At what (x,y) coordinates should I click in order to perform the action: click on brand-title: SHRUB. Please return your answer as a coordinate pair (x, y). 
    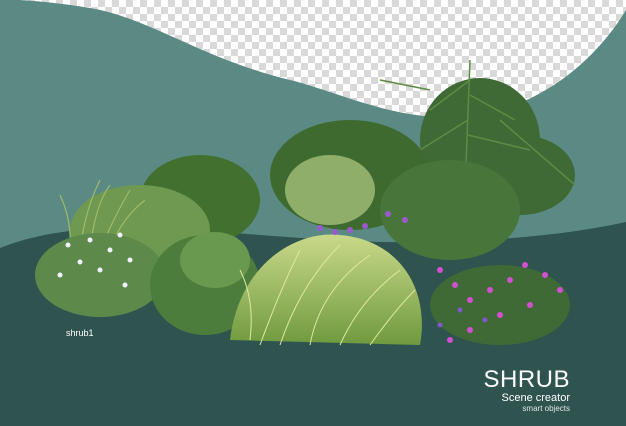
    Looking at the image, I should click on (526, 379).